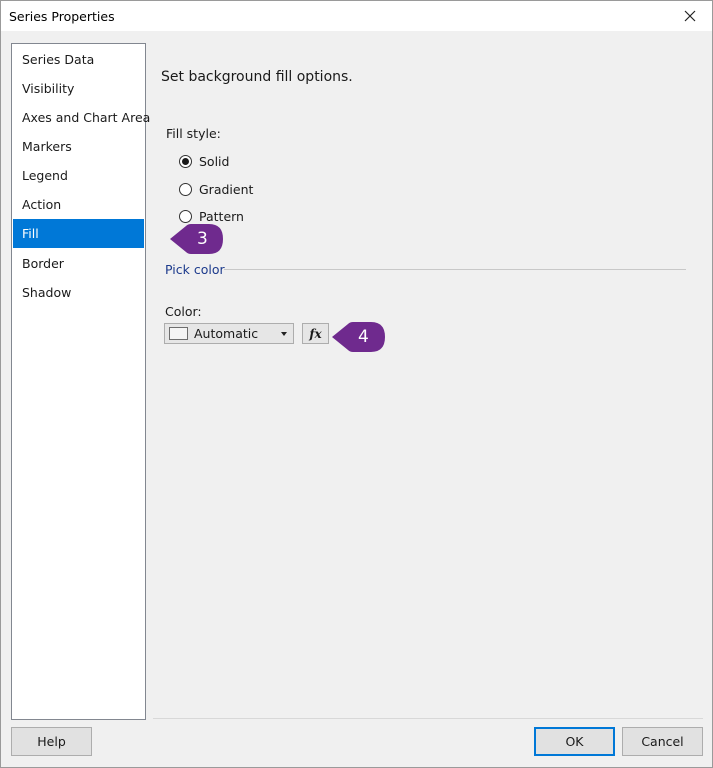  I want to click on color-value: Automatic, so click(226, 333).